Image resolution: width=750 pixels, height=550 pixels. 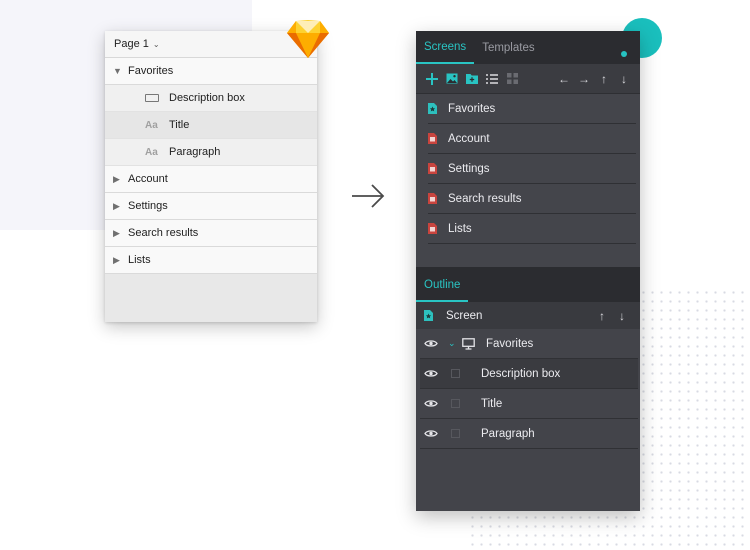 What do you see at coordinates (131, 44) in the screenshot?
I see `page-selector-label: Page 1` at bounding box center [131, 44].